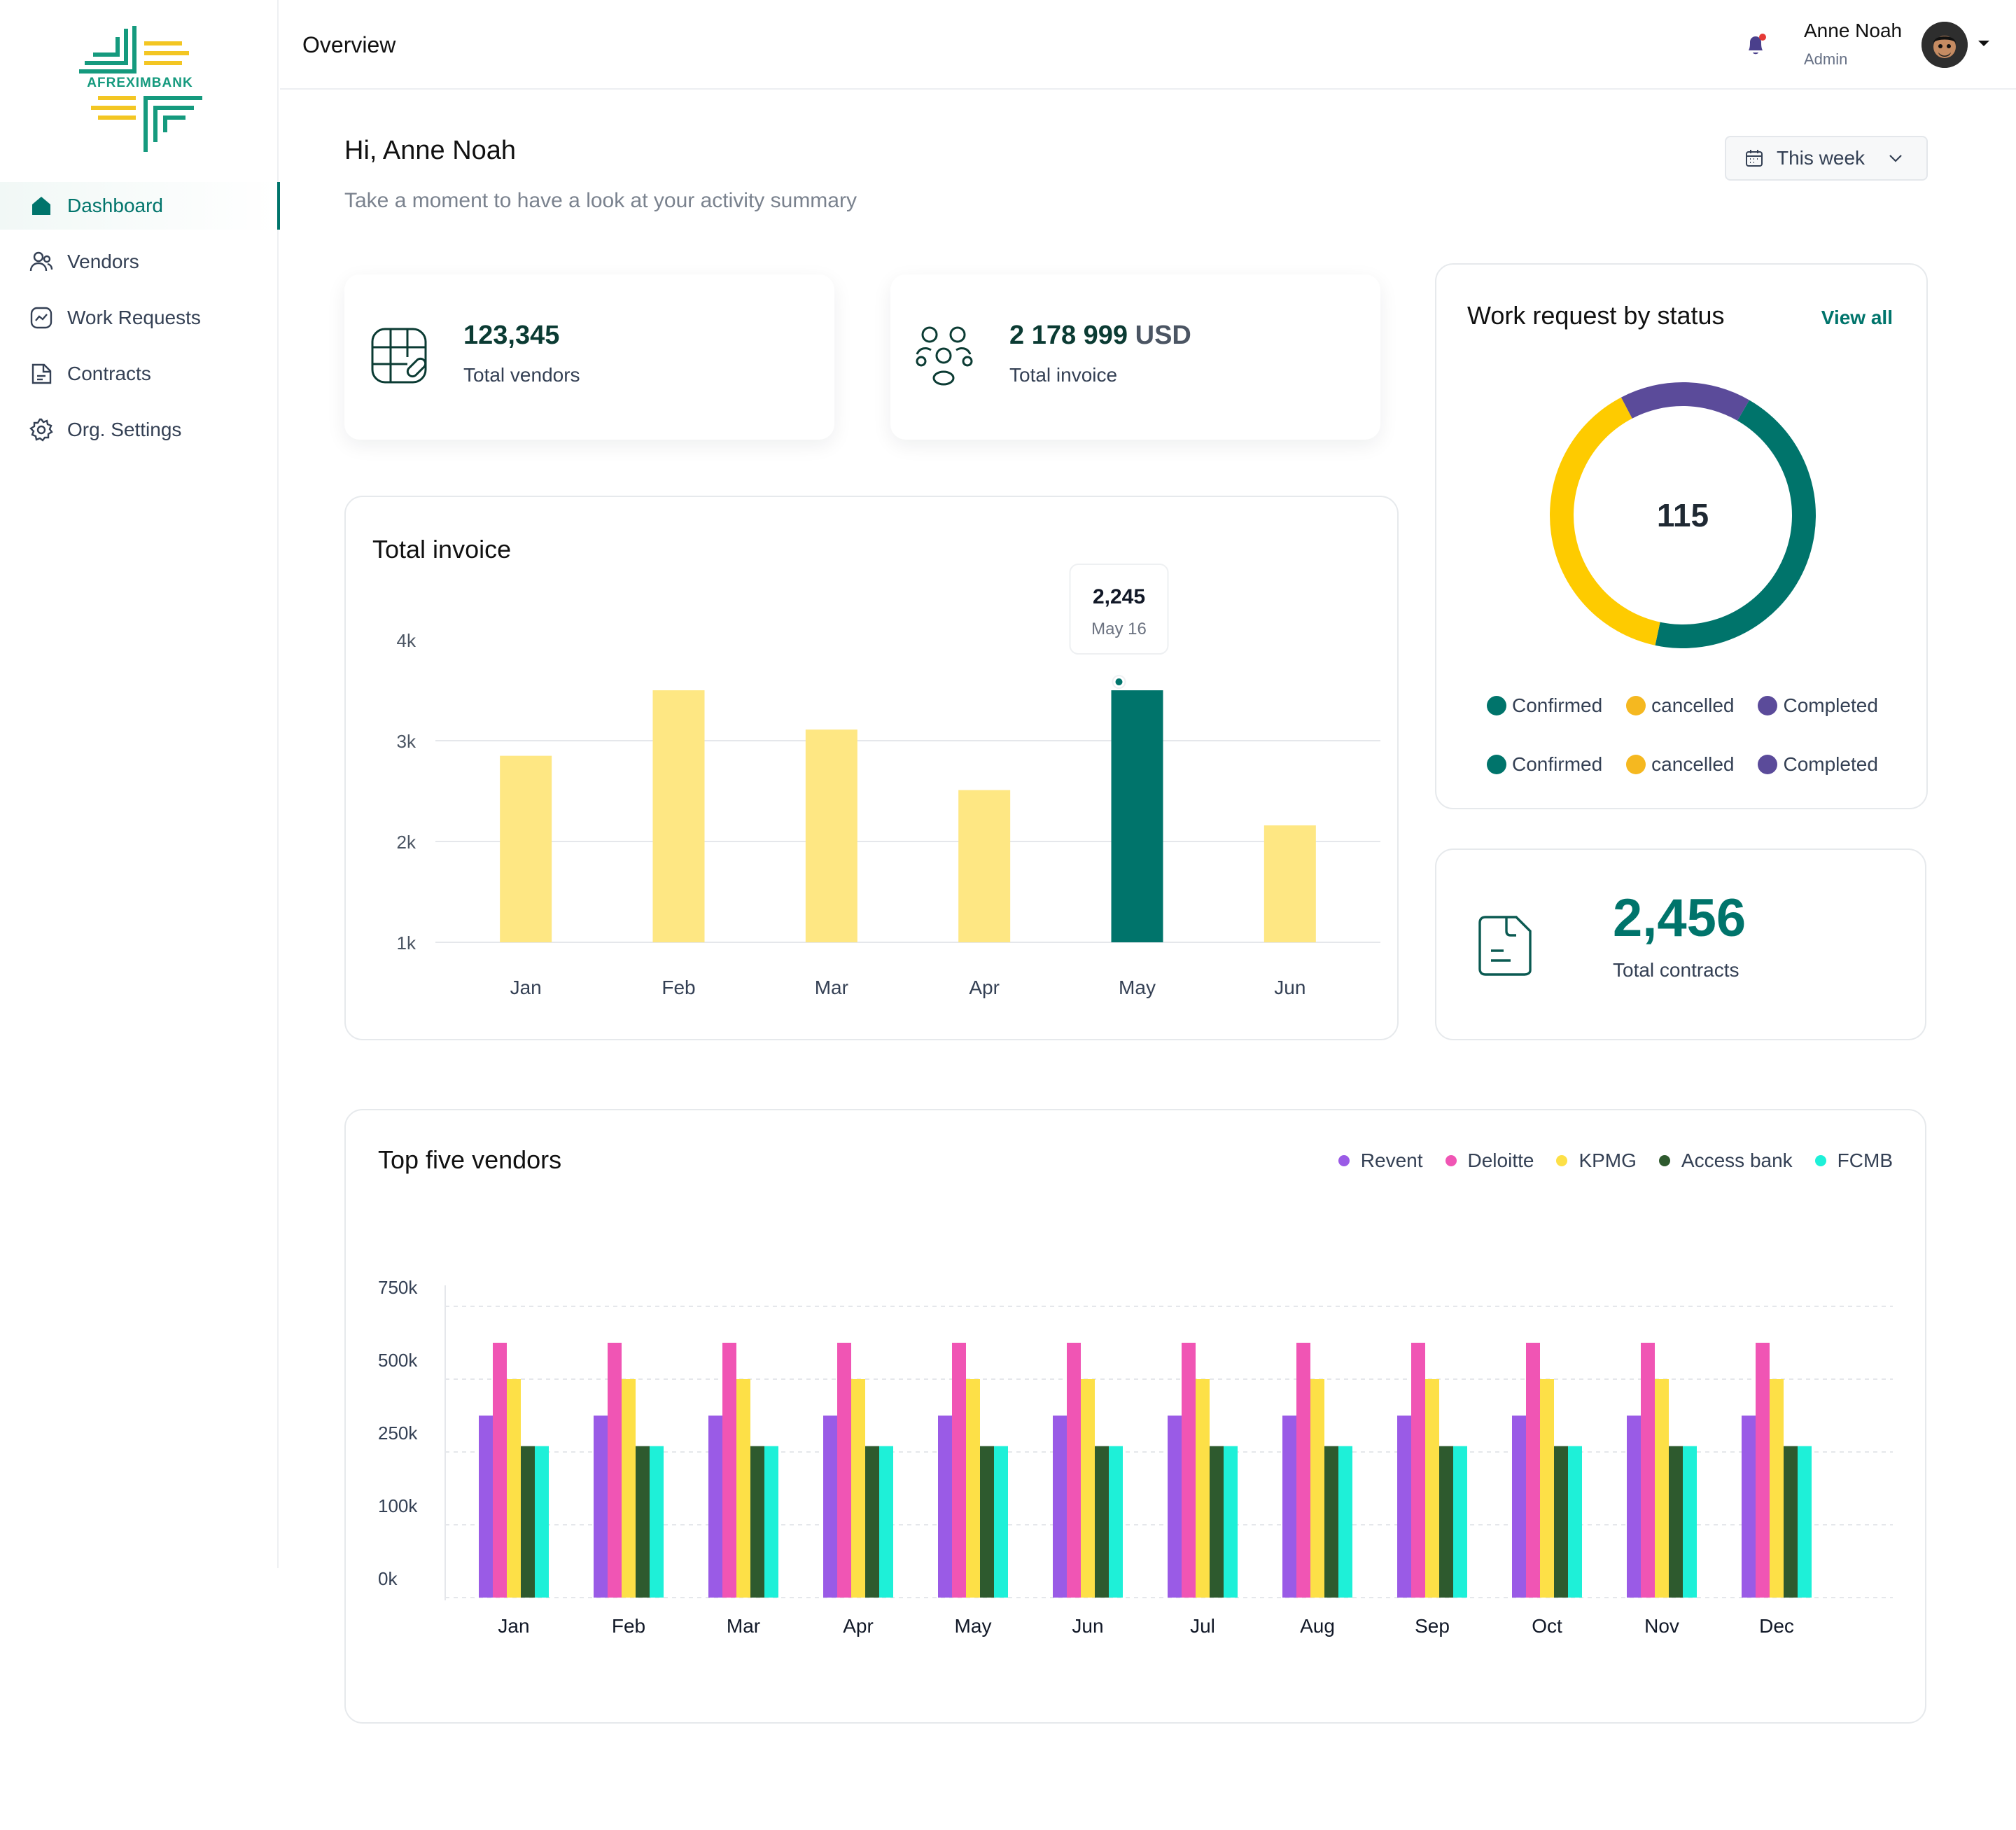  I want to click on calendar-icon, so click(1754, 158).